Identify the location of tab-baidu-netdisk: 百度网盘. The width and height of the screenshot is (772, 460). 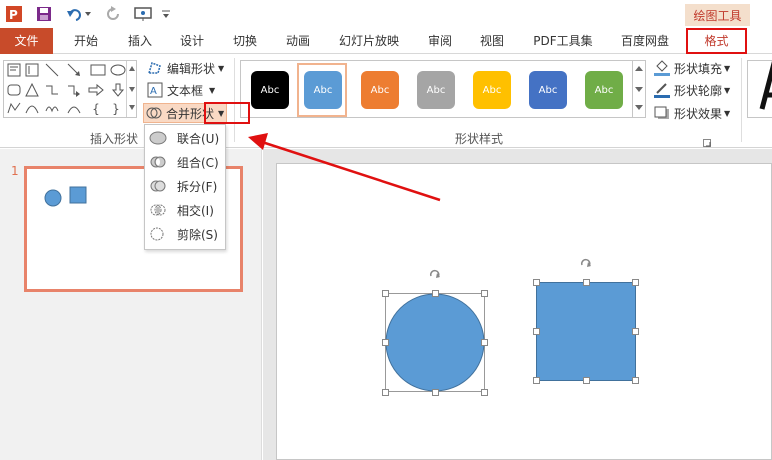
(645, 41).